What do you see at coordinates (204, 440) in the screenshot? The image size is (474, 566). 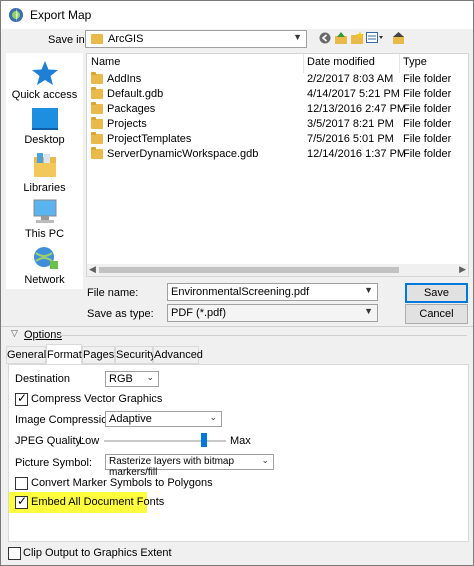 I see `jpeg-quality-slider` at bounding box center [204, 440].